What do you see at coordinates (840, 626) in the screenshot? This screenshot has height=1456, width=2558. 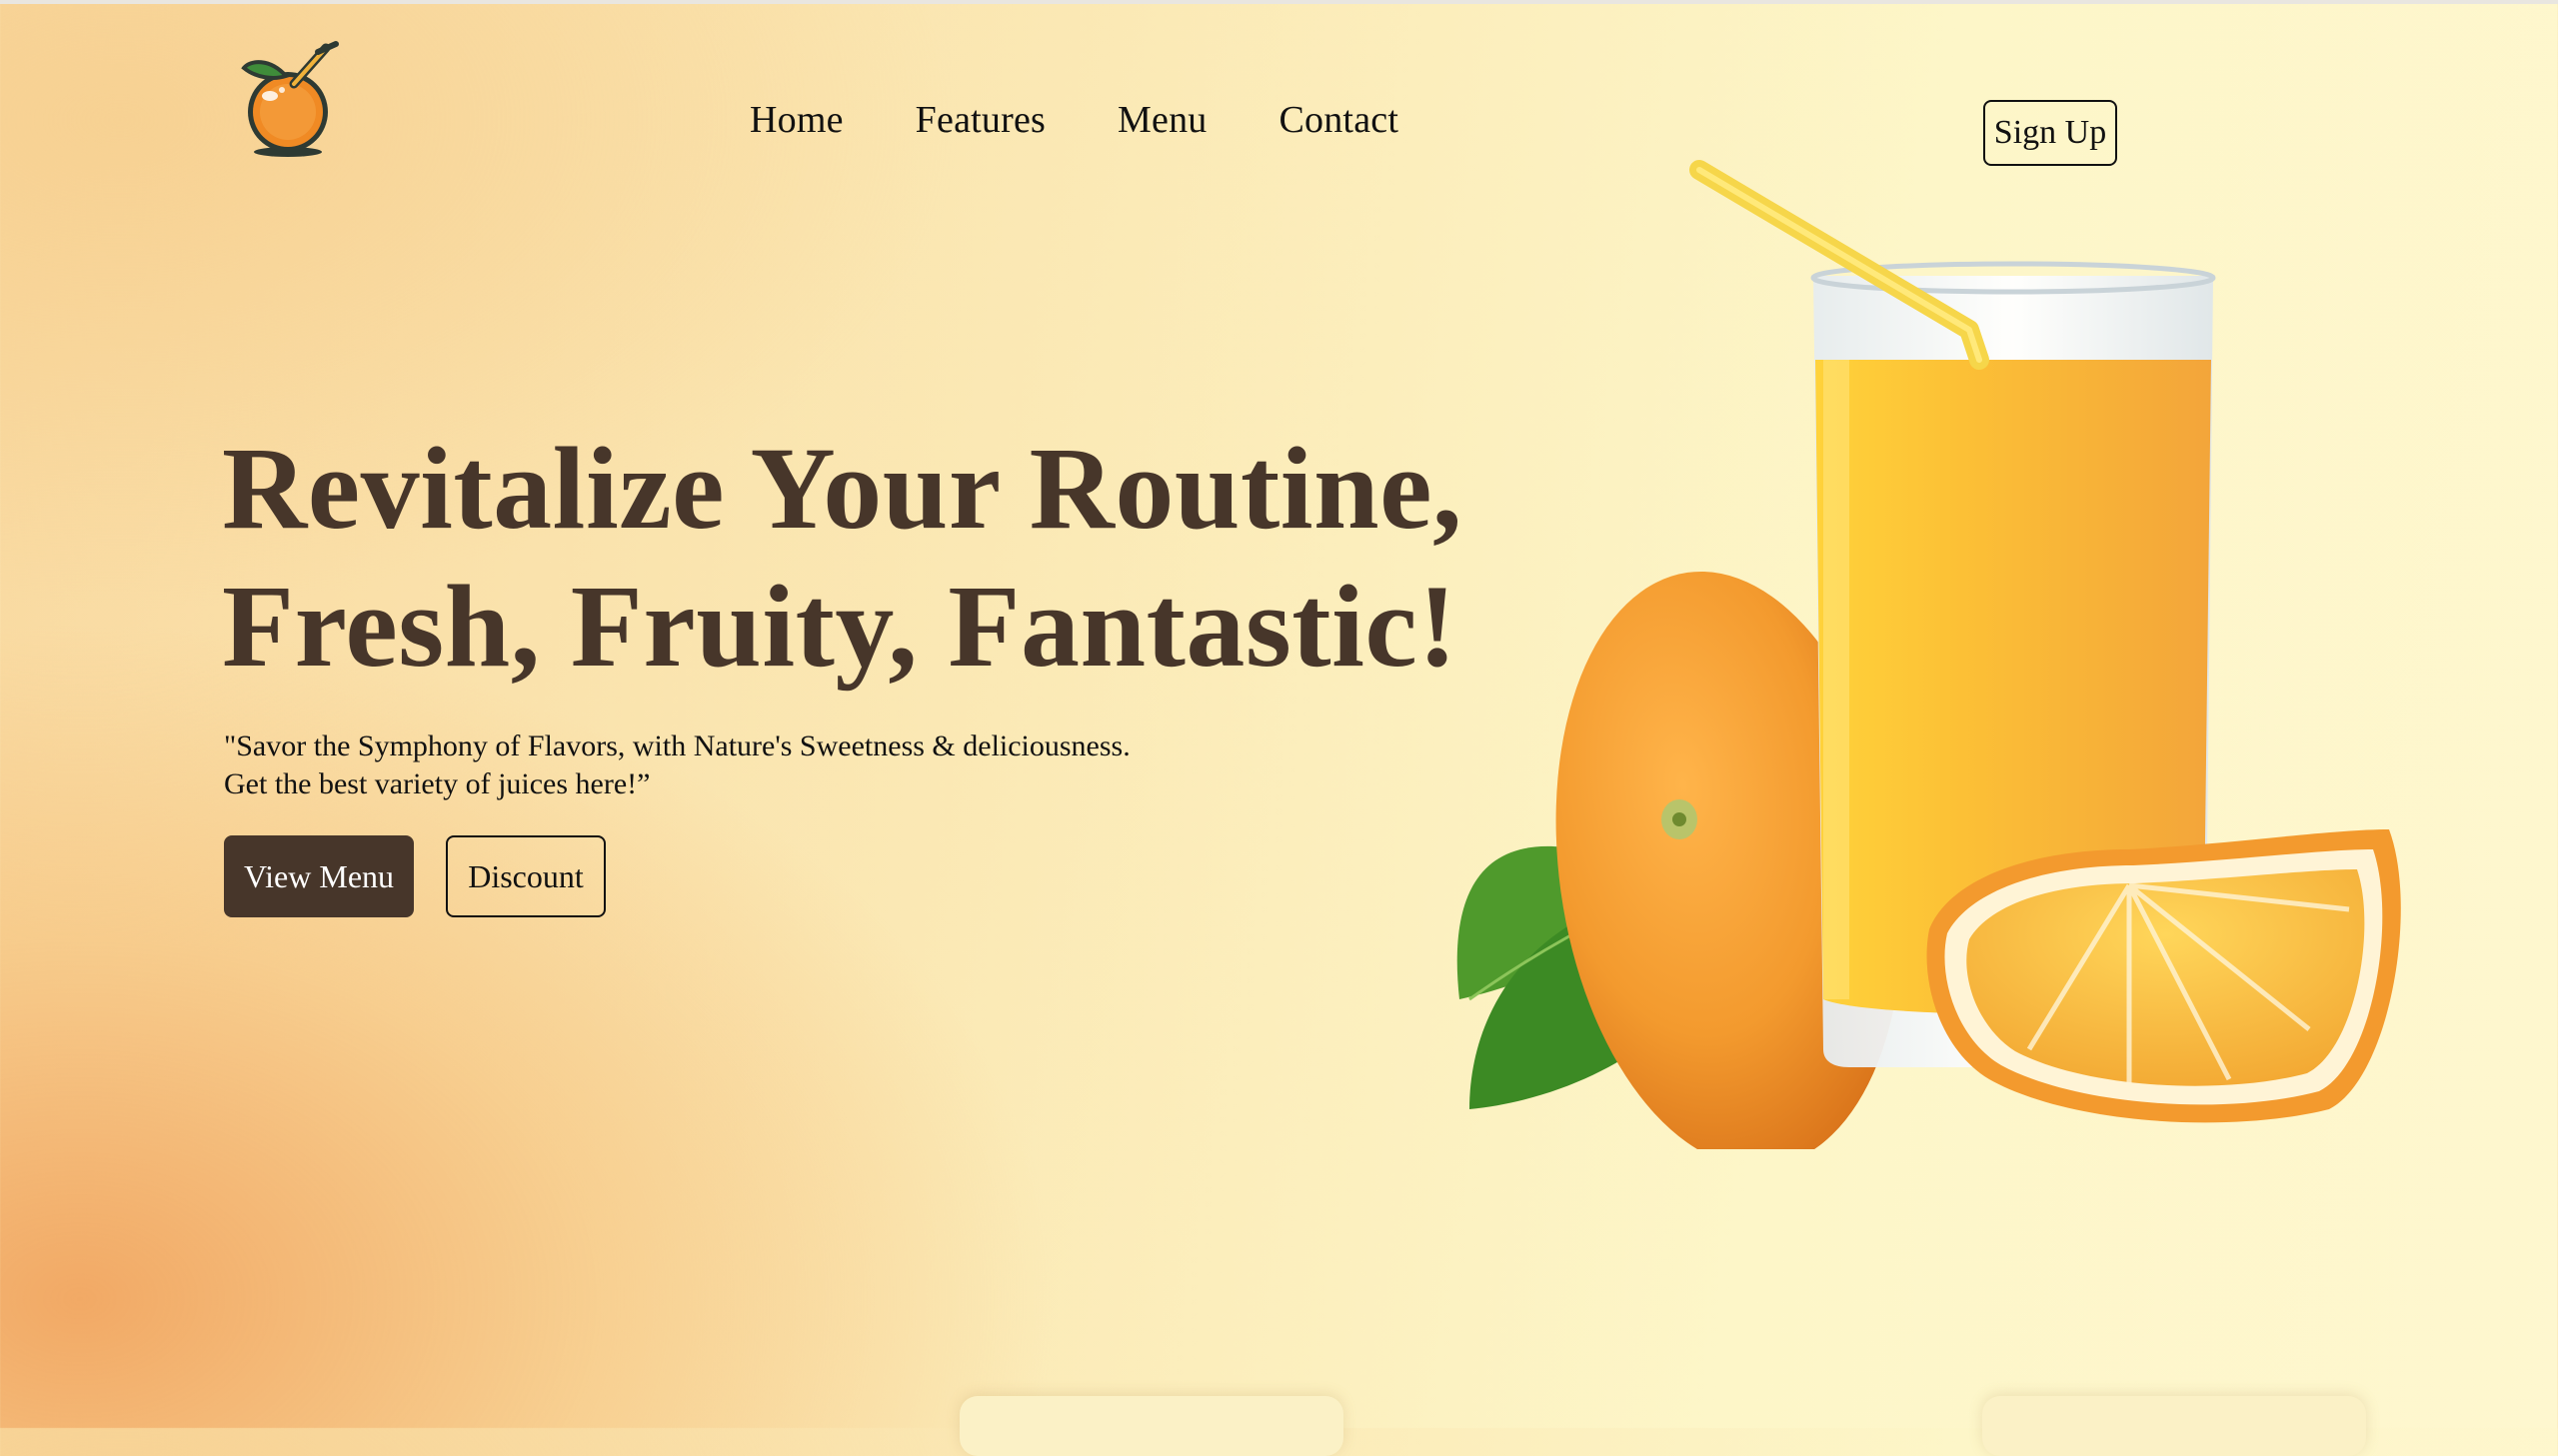 I see `hero-title-line-2: Fresh, Fruity, Fantastic!` at bounding box center [840, 626].